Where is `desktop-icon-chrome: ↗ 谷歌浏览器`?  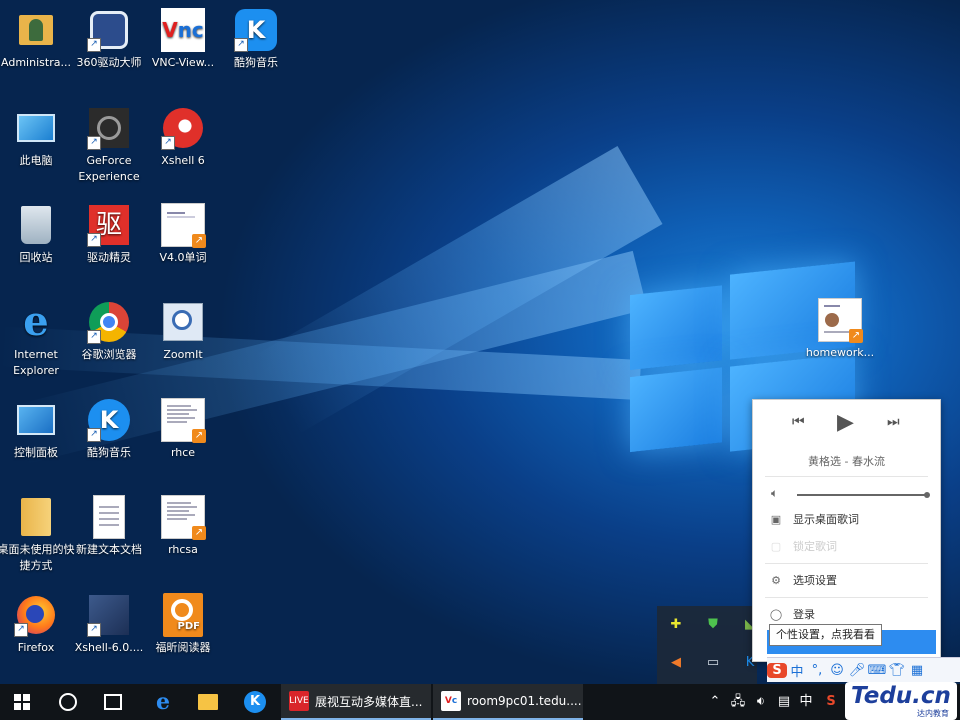
desktop-icon-chrome: ↗ 谷歌浏览器 is located at coordinates (109, 331).